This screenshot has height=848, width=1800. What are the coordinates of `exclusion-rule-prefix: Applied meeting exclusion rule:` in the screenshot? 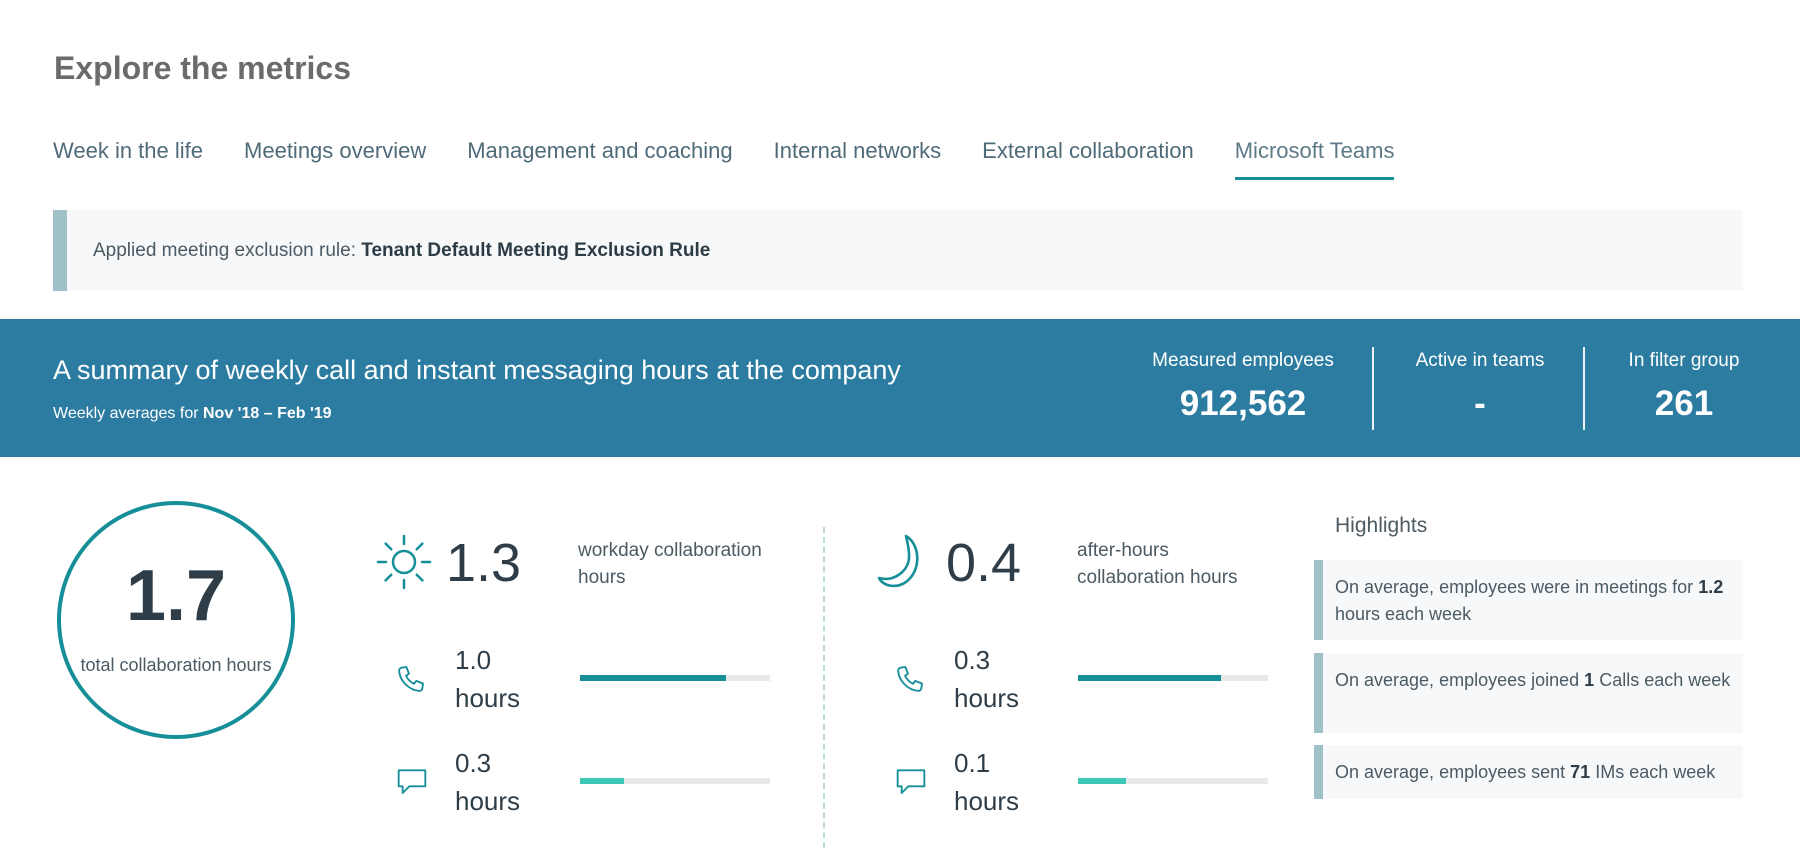 It's located at (224, 250).